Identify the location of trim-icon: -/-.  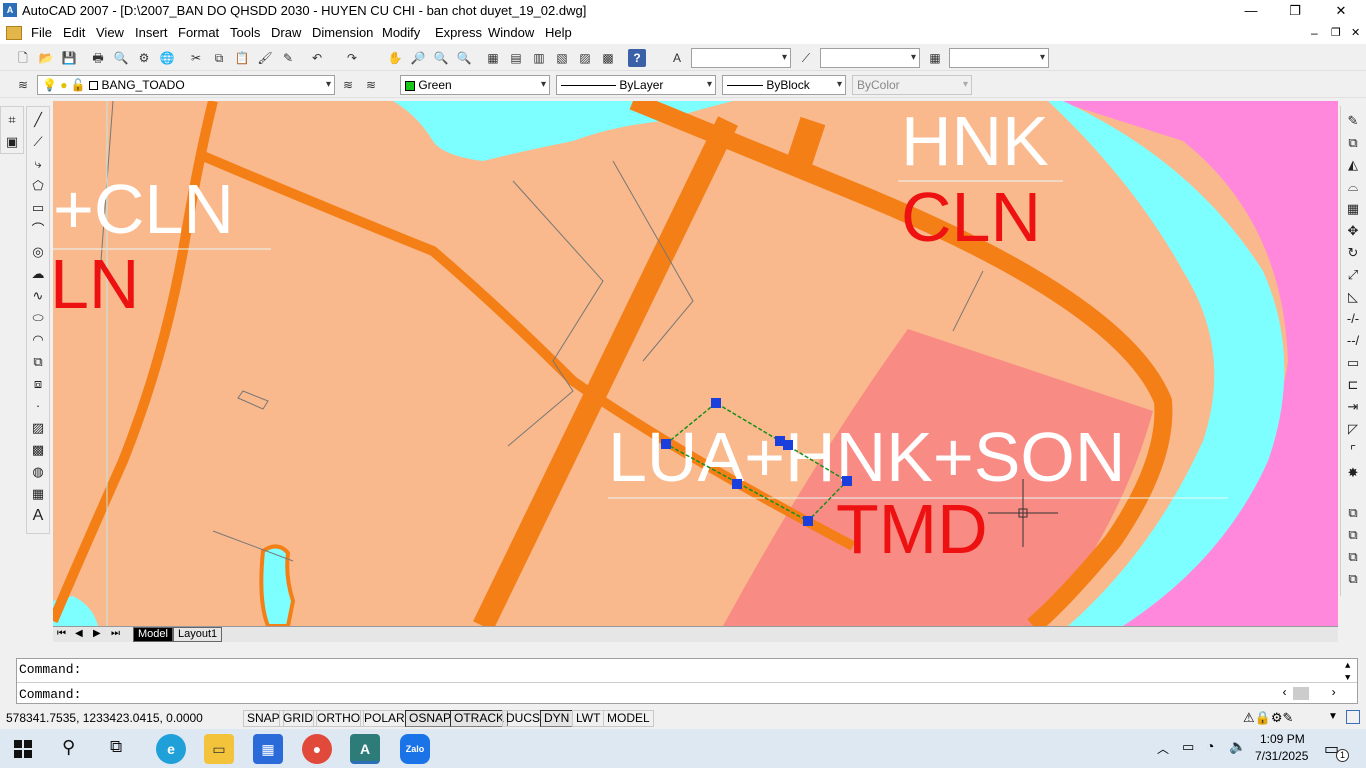
(1353, 319).